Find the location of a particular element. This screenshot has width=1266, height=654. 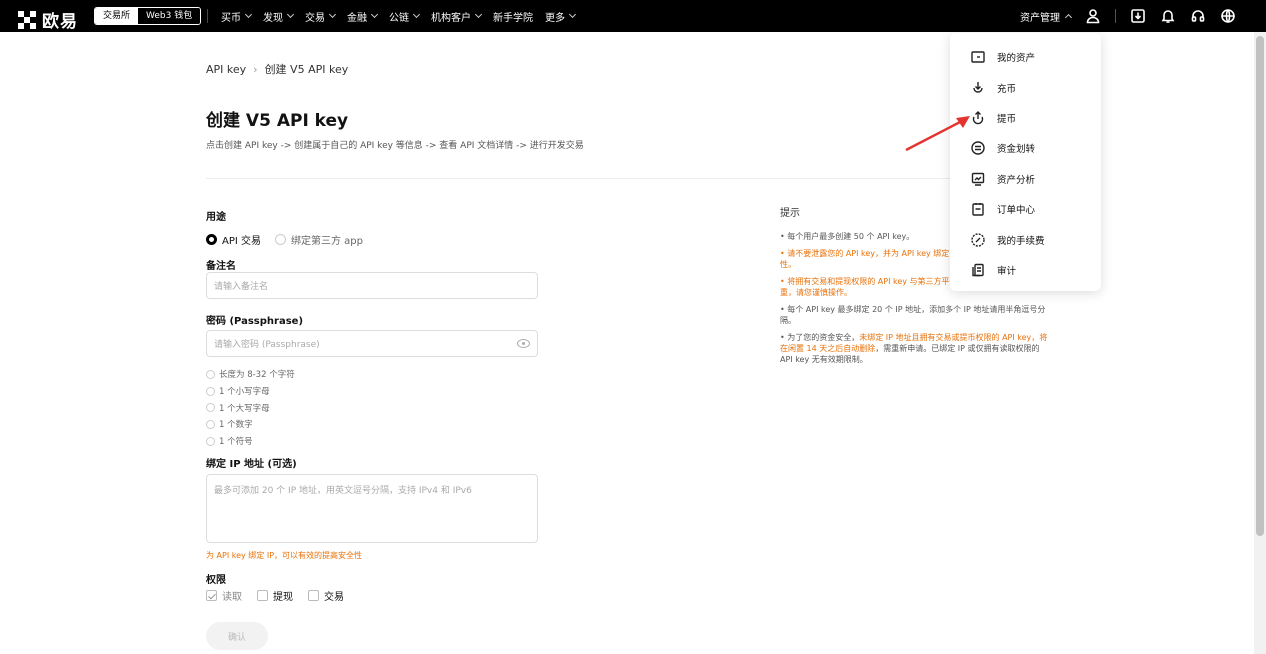

password-rule: 长度为 8-32 个字符 is located at coordinates (250, 374).